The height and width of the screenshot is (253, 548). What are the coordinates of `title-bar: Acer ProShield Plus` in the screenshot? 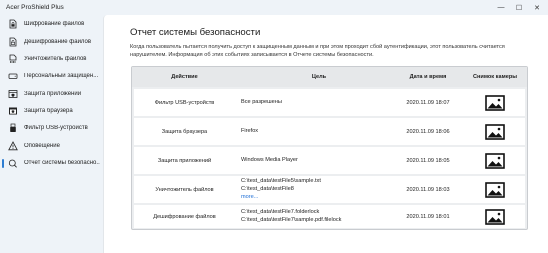 It's located at (274, 7).